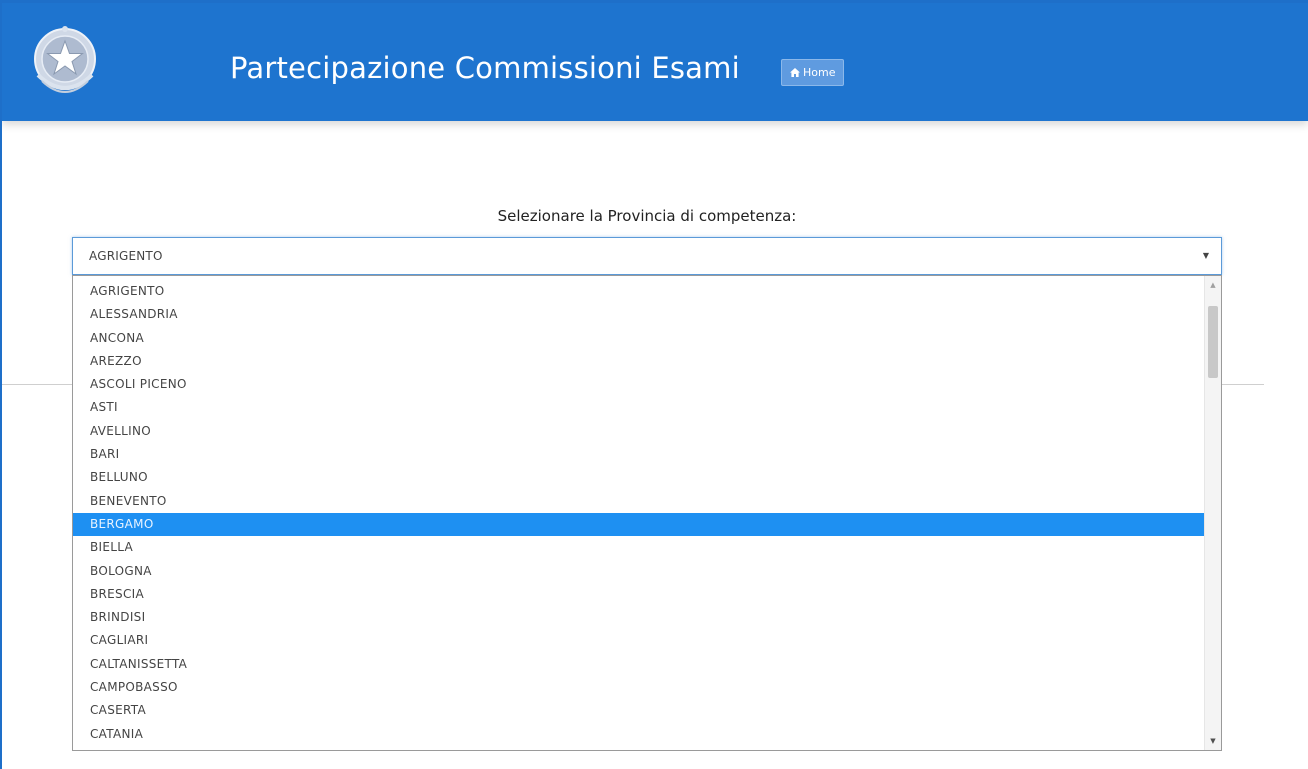 The image size is (1308, 769). Describe the element at coordinates (638, 454) in the screenshot. I see `dropdown-option-bari: BARI` at that location.